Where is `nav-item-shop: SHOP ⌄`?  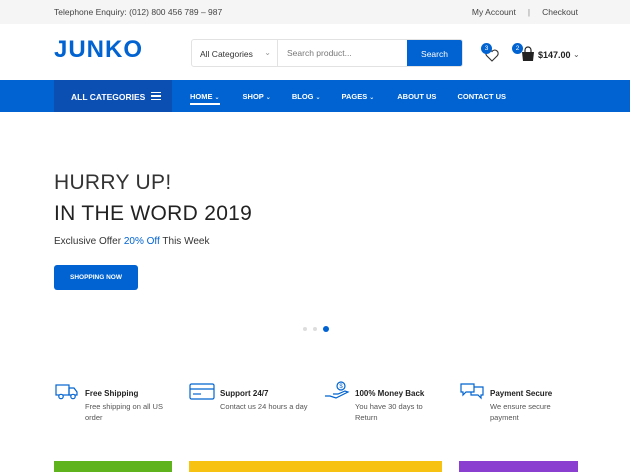 nav-item-shop: SHOP ⌄ is located at coordinates (257, 96).